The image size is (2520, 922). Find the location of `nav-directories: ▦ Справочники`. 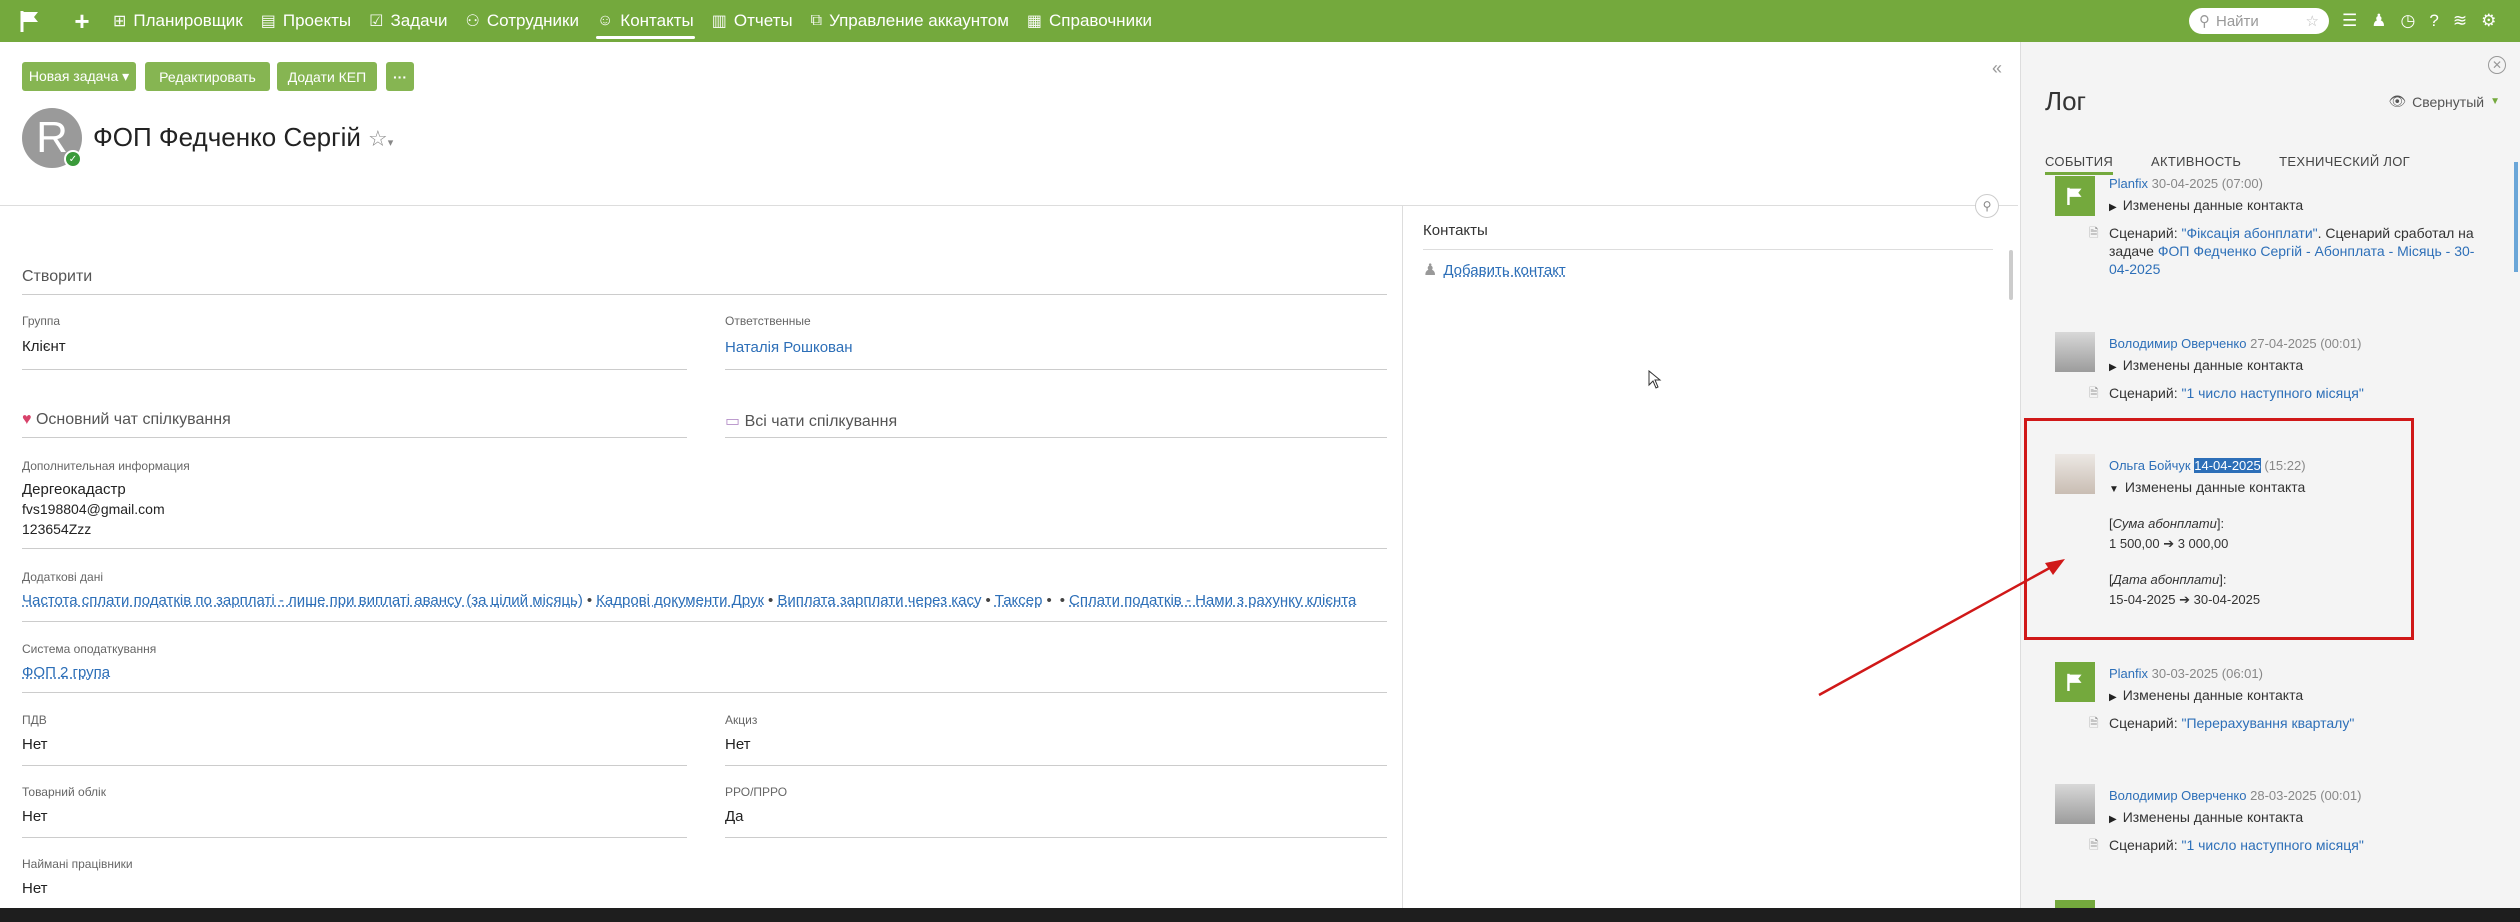

nav-directories: ▦ Справочники is located at coordinates (1089, 21).